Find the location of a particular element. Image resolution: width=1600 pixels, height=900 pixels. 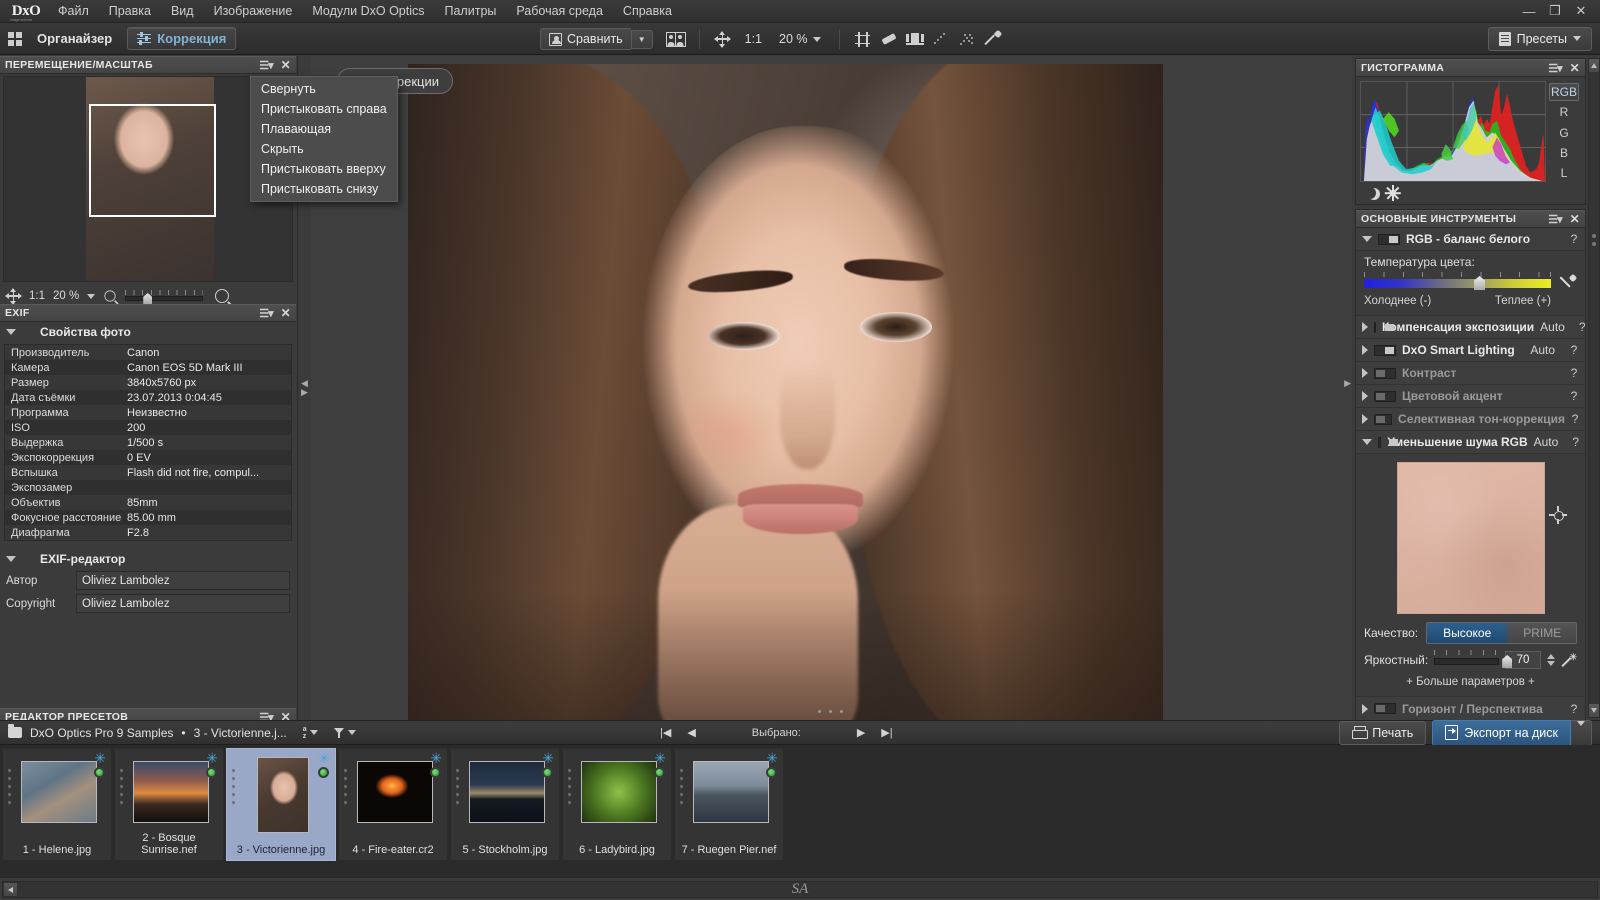

navigator-zoom-value: 20 % is located at coordinates (66, 296).